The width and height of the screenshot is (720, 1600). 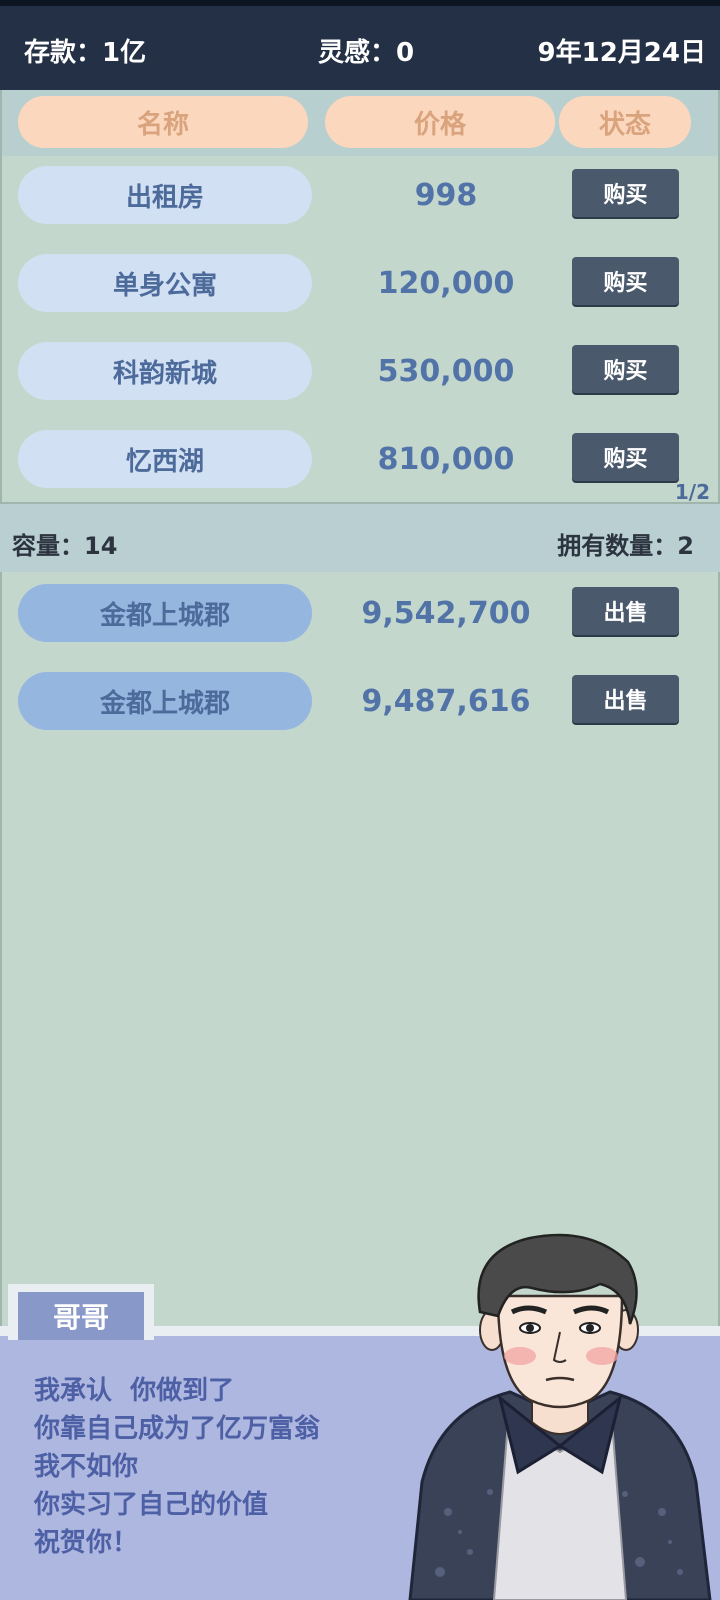 I want to click on market-header: 名称 价格 状态, so click(x=360, y=123).